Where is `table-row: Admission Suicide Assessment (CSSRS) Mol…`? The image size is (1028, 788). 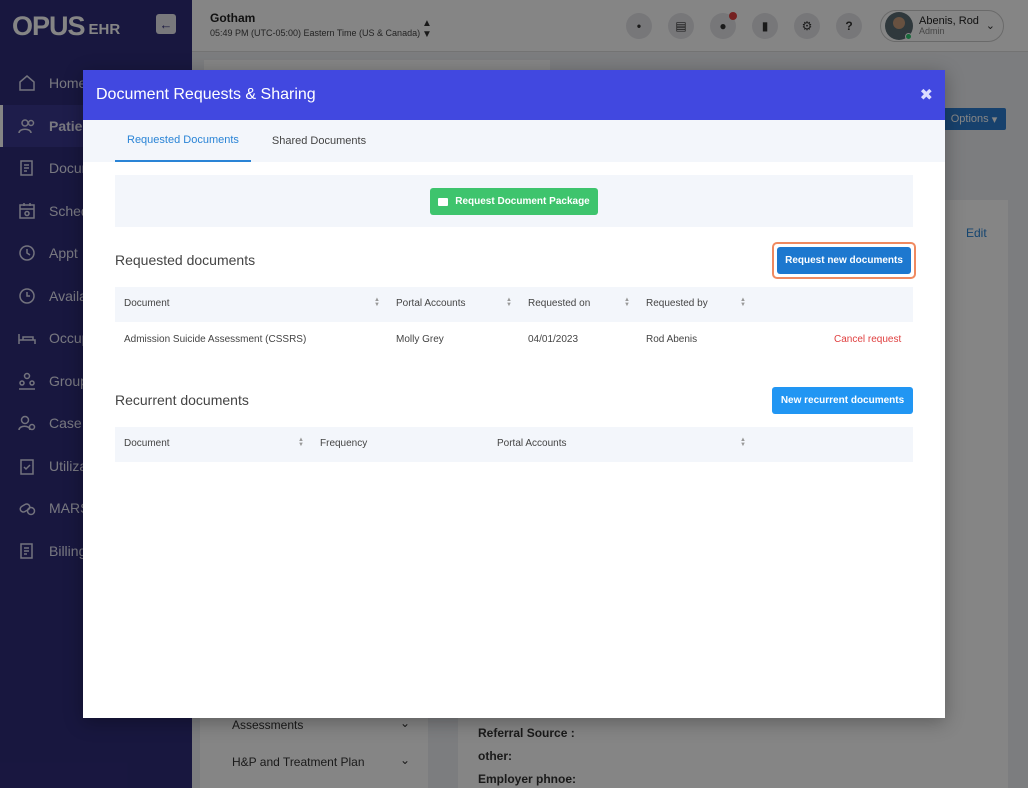 table-row: Admission Suicide Assessment (CSSRS) Mol… is located at coordinates (514, 339).